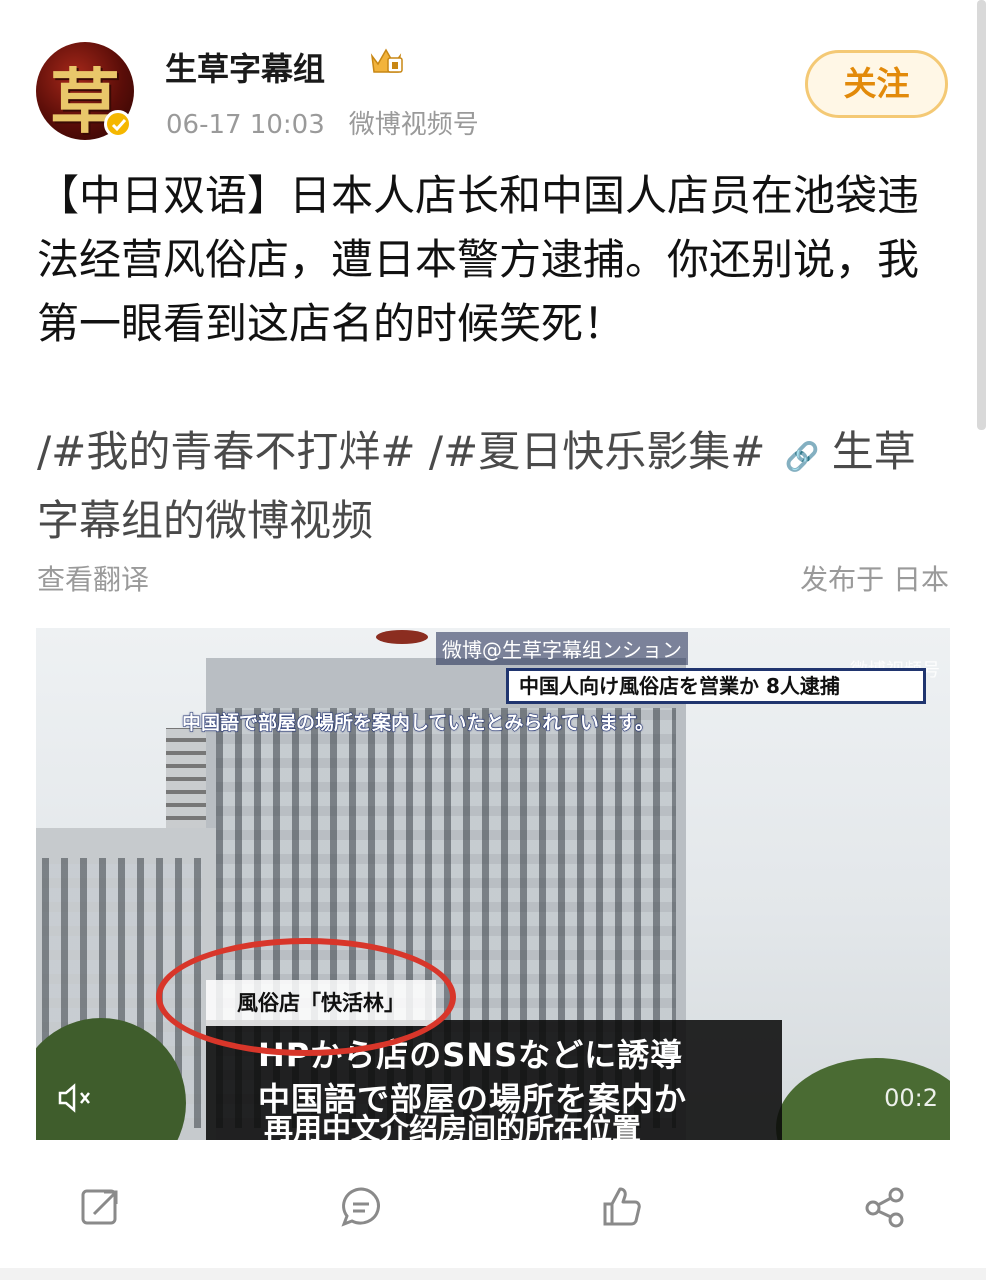 This screenshot has width=986, height=1280. What do you see at coordinates (716, 686) in the screenshot?
I see `video-news-title: 中国人向け風俗店を営業か 8人逮捕` at bounding box center [716, 686].